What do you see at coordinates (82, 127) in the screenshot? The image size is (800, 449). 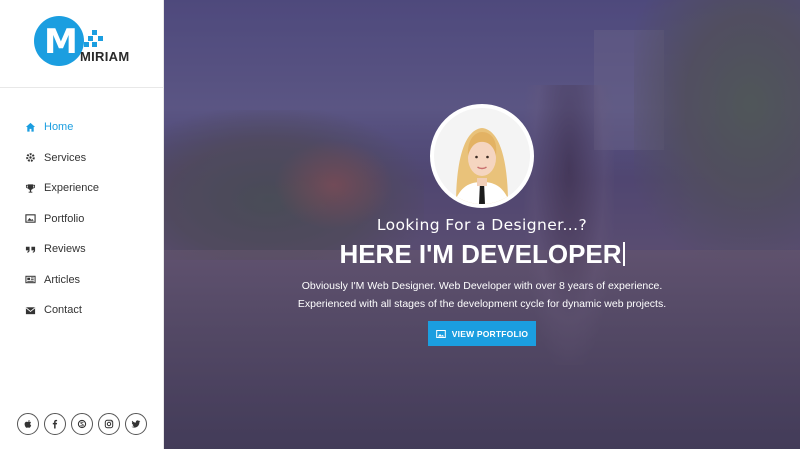 I see `sidebar-item-home: Home` at bounding box center [82, 127].